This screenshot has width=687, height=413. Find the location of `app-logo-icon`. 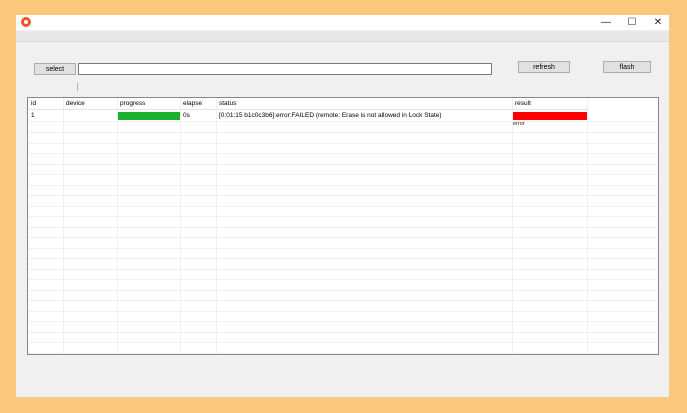

app-logo-icon is located at coordinates (26, 22).